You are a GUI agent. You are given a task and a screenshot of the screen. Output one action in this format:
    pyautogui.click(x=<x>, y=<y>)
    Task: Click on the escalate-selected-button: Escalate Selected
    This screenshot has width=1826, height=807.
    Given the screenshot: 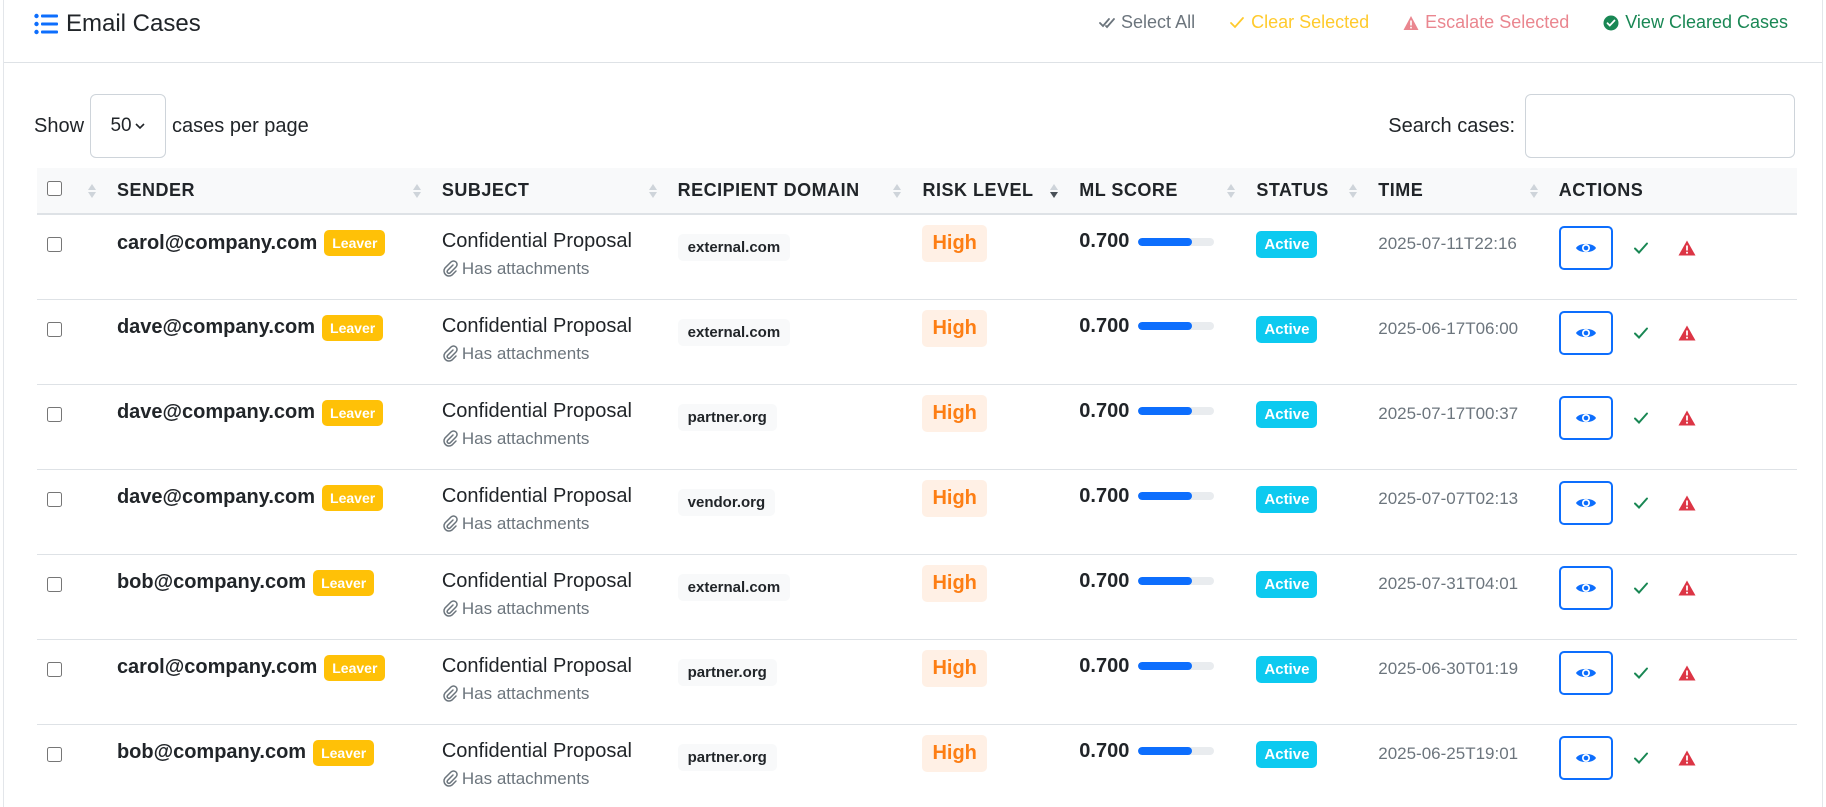 What is the action you would take?
    pyautogui.click(x=1486, y=22)
    